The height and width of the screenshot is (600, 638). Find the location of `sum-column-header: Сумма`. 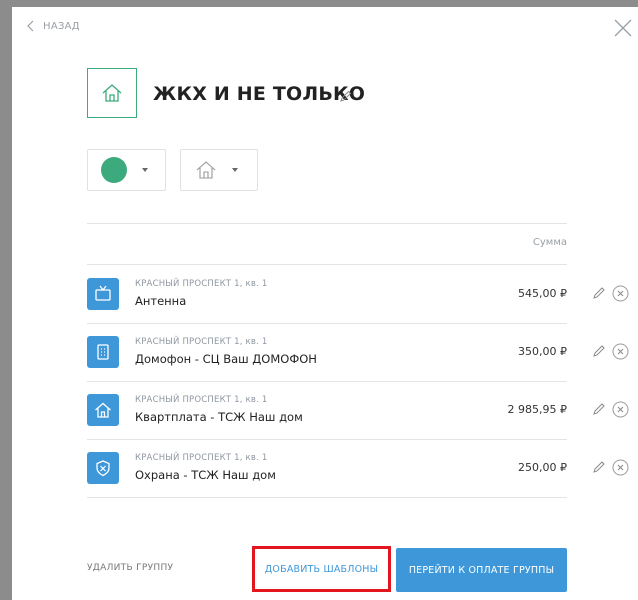

sum-column-header: Сумма is located at coordinates (549, 242).